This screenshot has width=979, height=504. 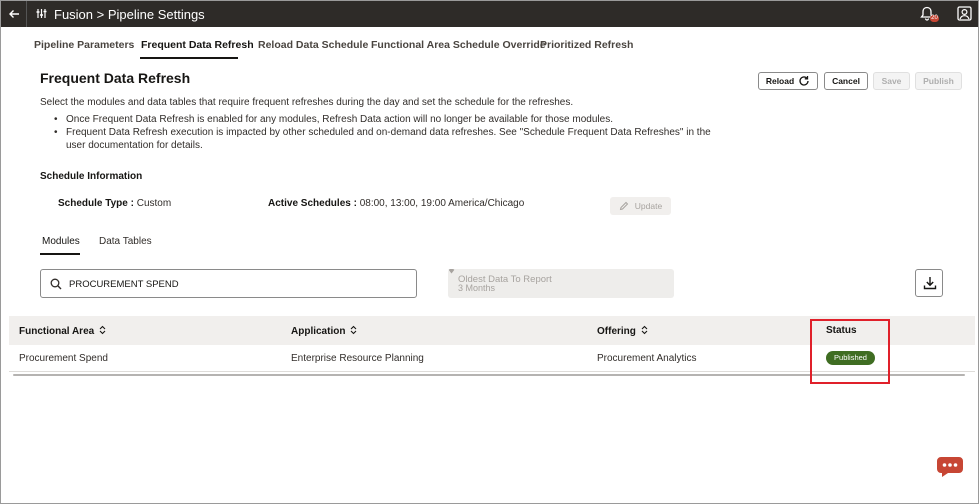 What do you see at coordinates (442, 203) in the screenshot?
I see `active-schedules-value: 08:00, 13:00, 19:00 America/Chicago` at bounding box center [442, 203].